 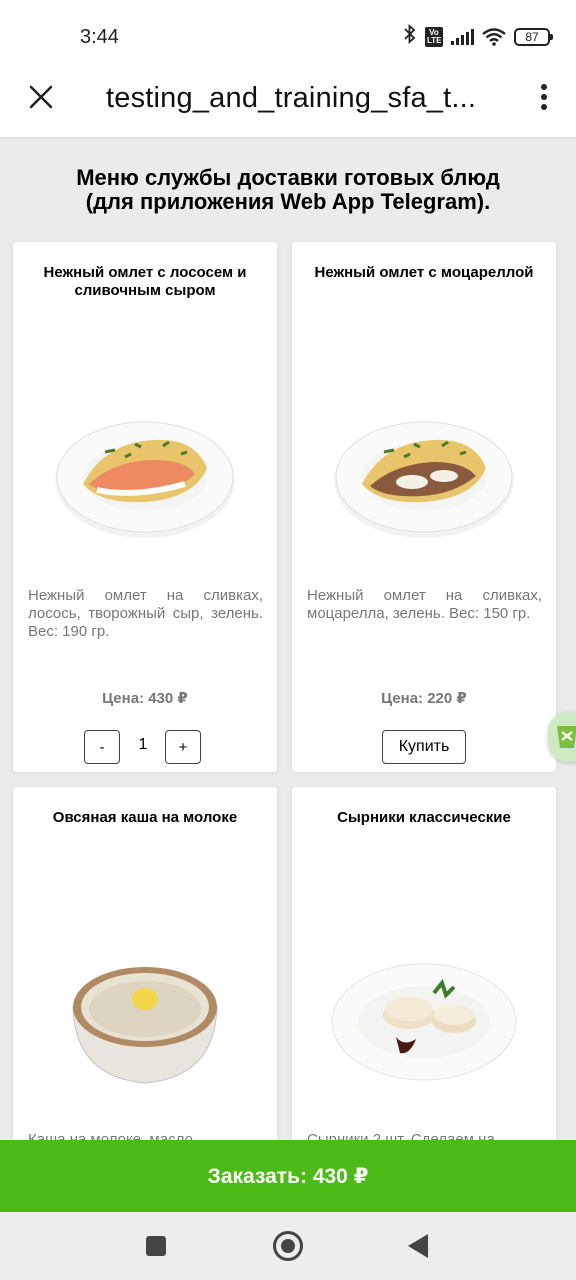 What do you see at coordinates (424, 1022) in the screenshot?
I see `product-image-syrniki` at bounding box center [424, 1022].